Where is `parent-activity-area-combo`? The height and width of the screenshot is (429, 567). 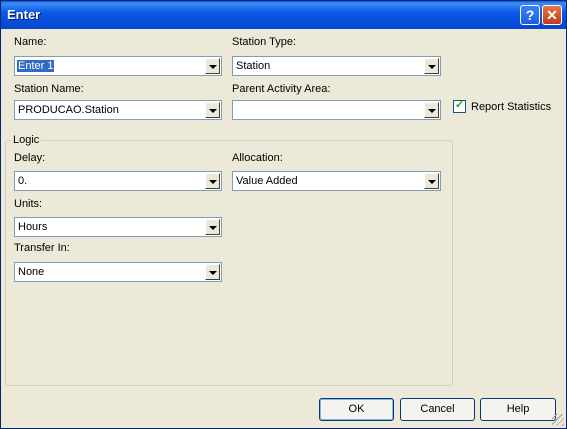
parent-activity-area-combo is located at coordinates (336, 110).